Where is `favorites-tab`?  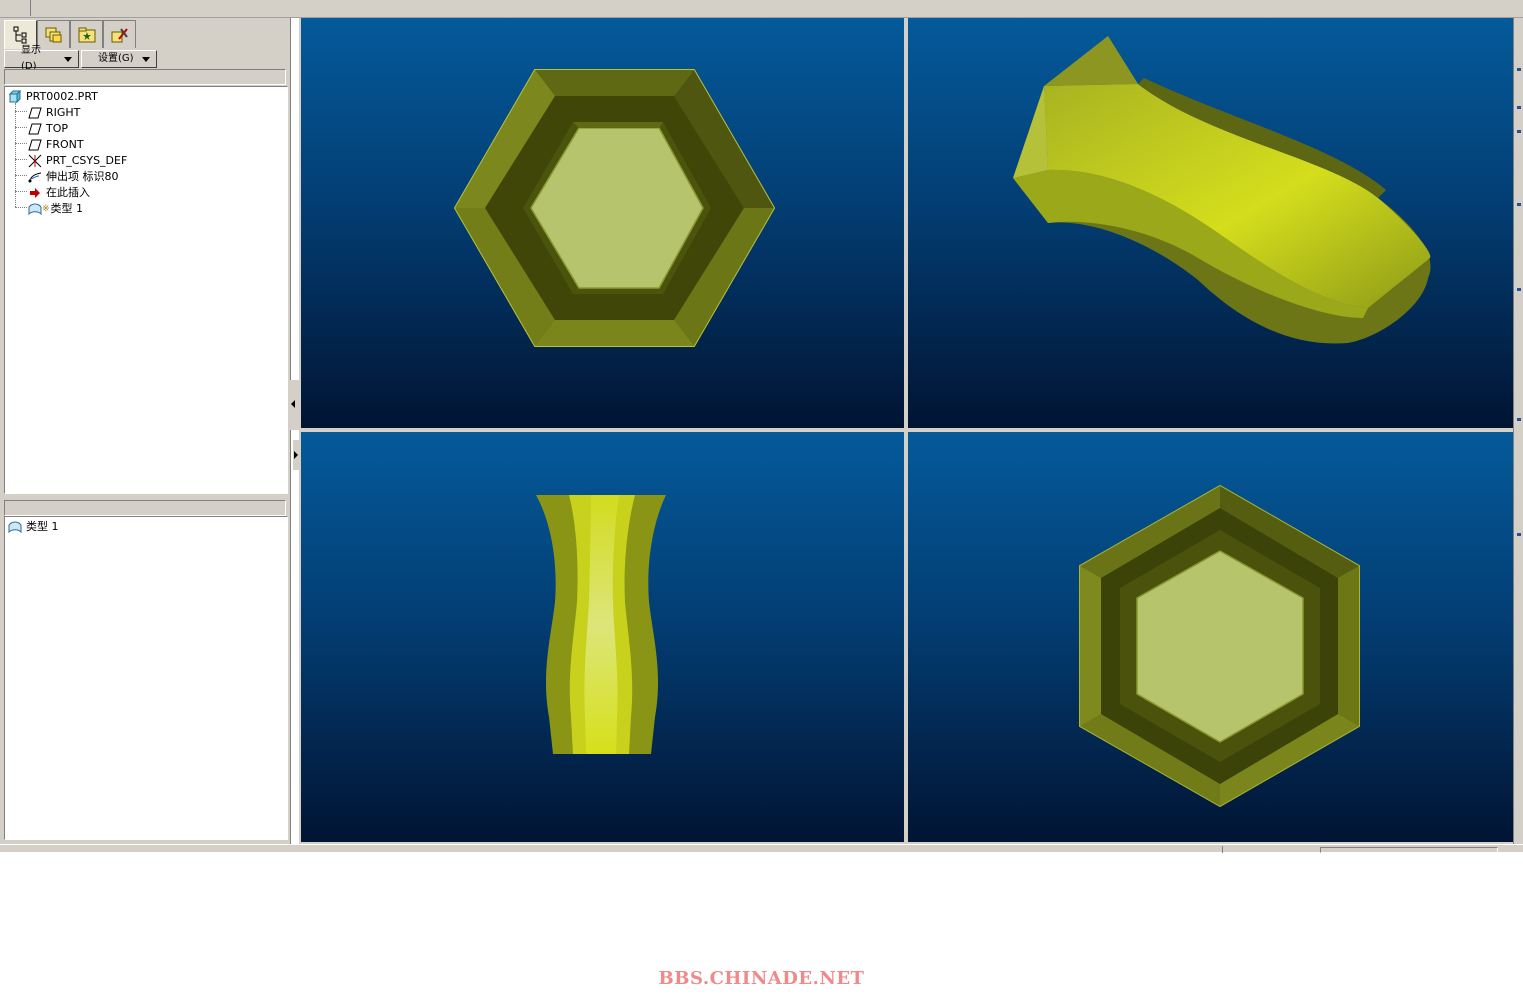 favorites-tab is located at coordinates (86, 34).